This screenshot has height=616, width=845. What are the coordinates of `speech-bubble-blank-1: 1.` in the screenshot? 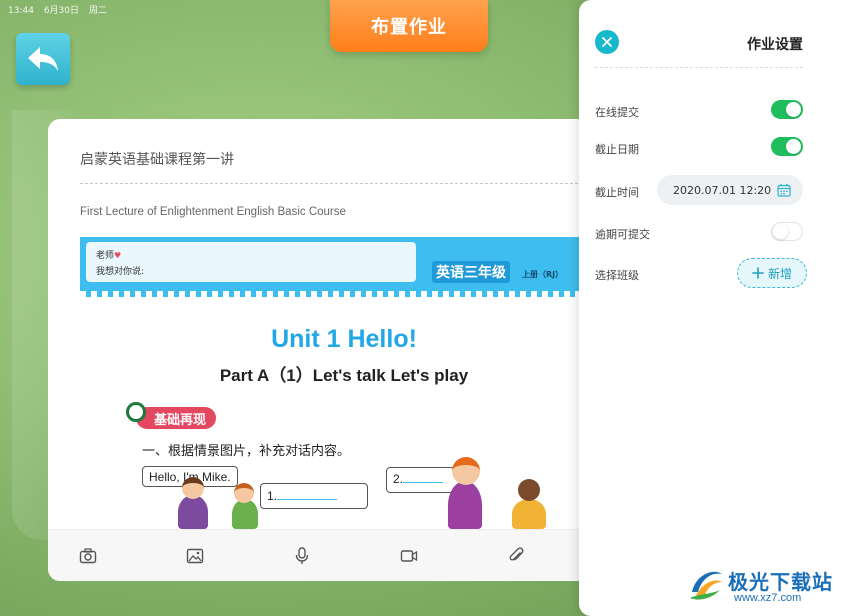 It's located at (314, 496).